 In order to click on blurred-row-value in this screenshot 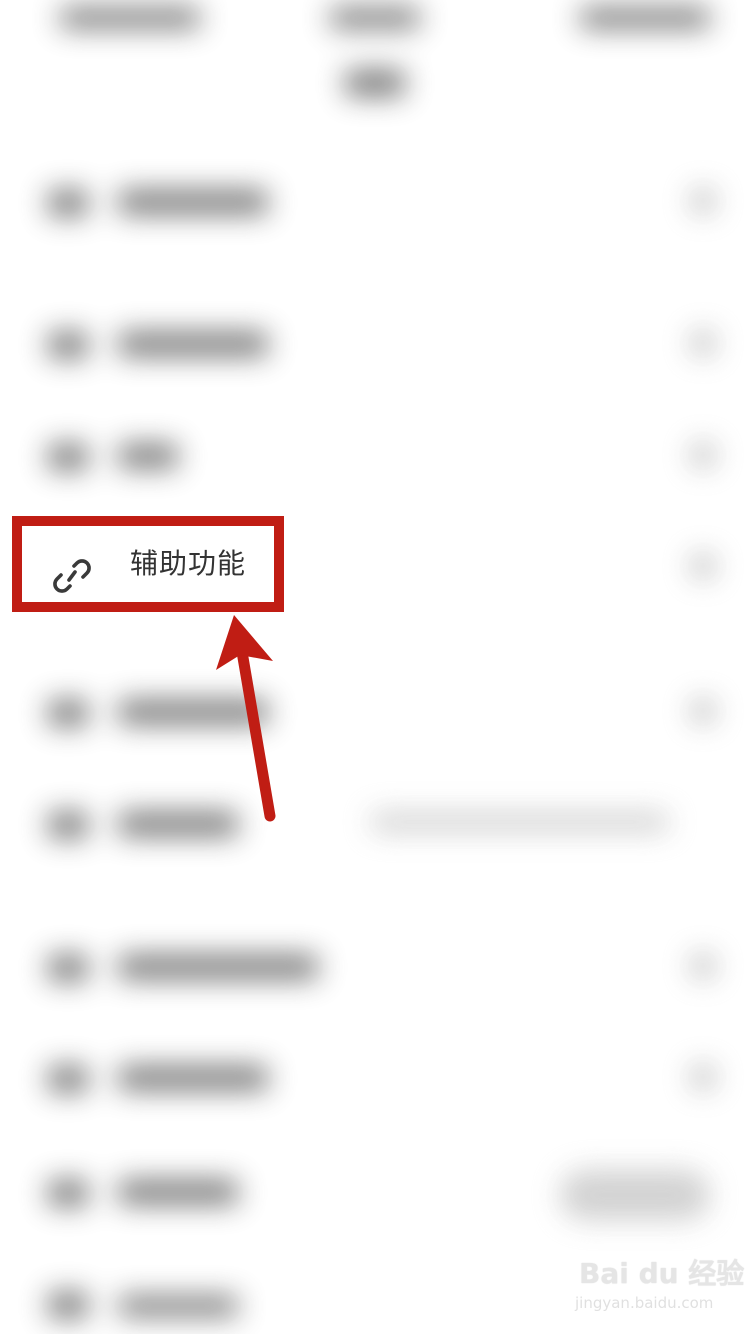, I will do `click(520, 822)`.